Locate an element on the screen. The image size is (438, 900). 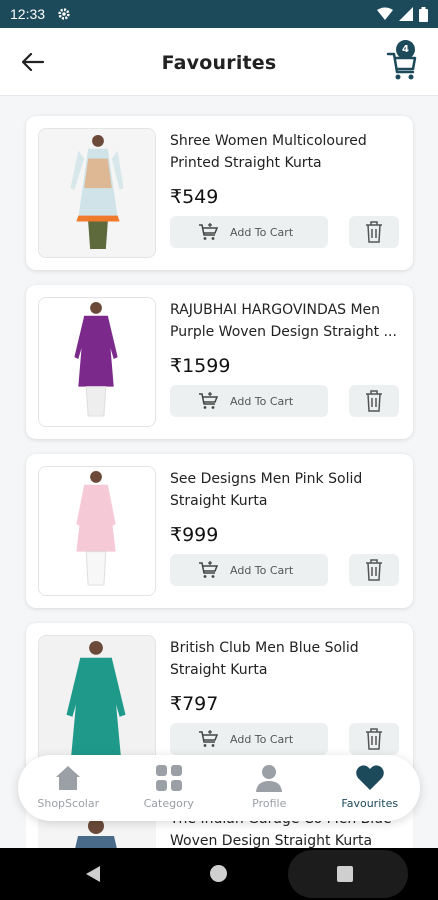
pink-kurta-illustration is located at coordinates (97, 531).